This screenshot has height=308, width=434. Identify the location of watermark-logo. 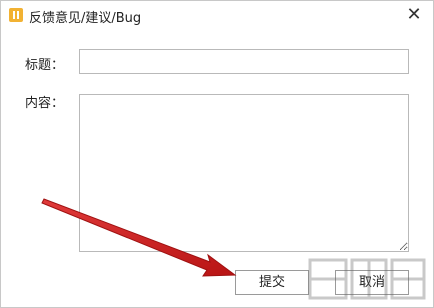
(367, 279).